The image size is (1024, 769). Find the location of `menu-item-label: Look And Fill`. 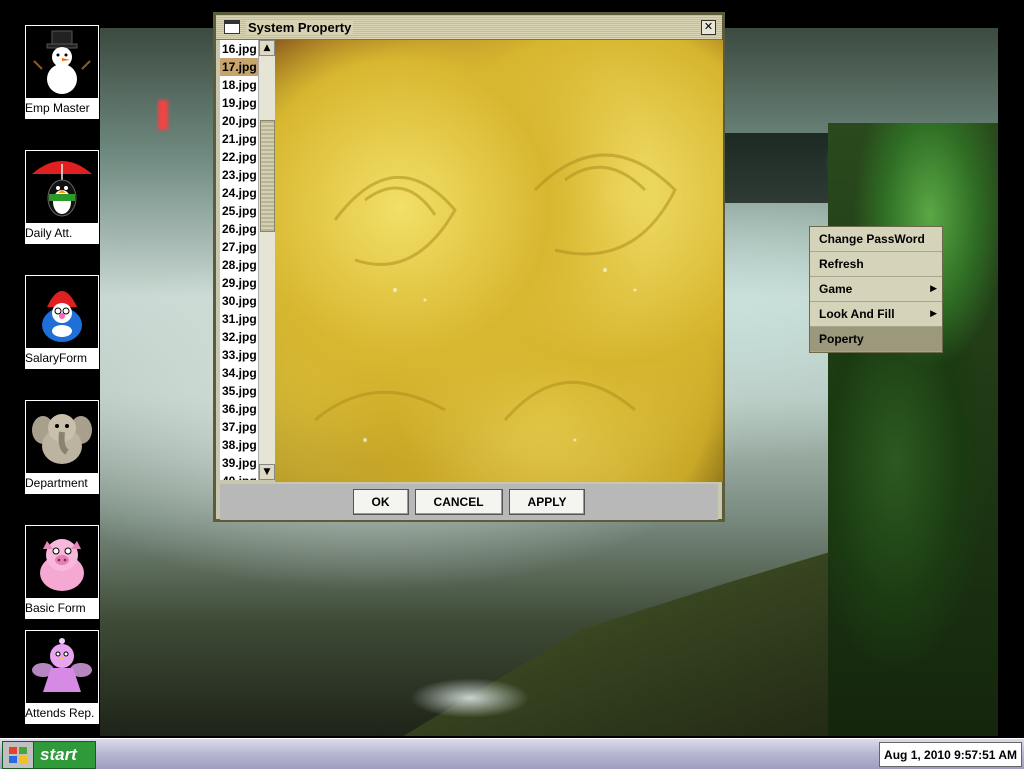

menu-item-label: Look And Fill is located at coordinates (857, 314).